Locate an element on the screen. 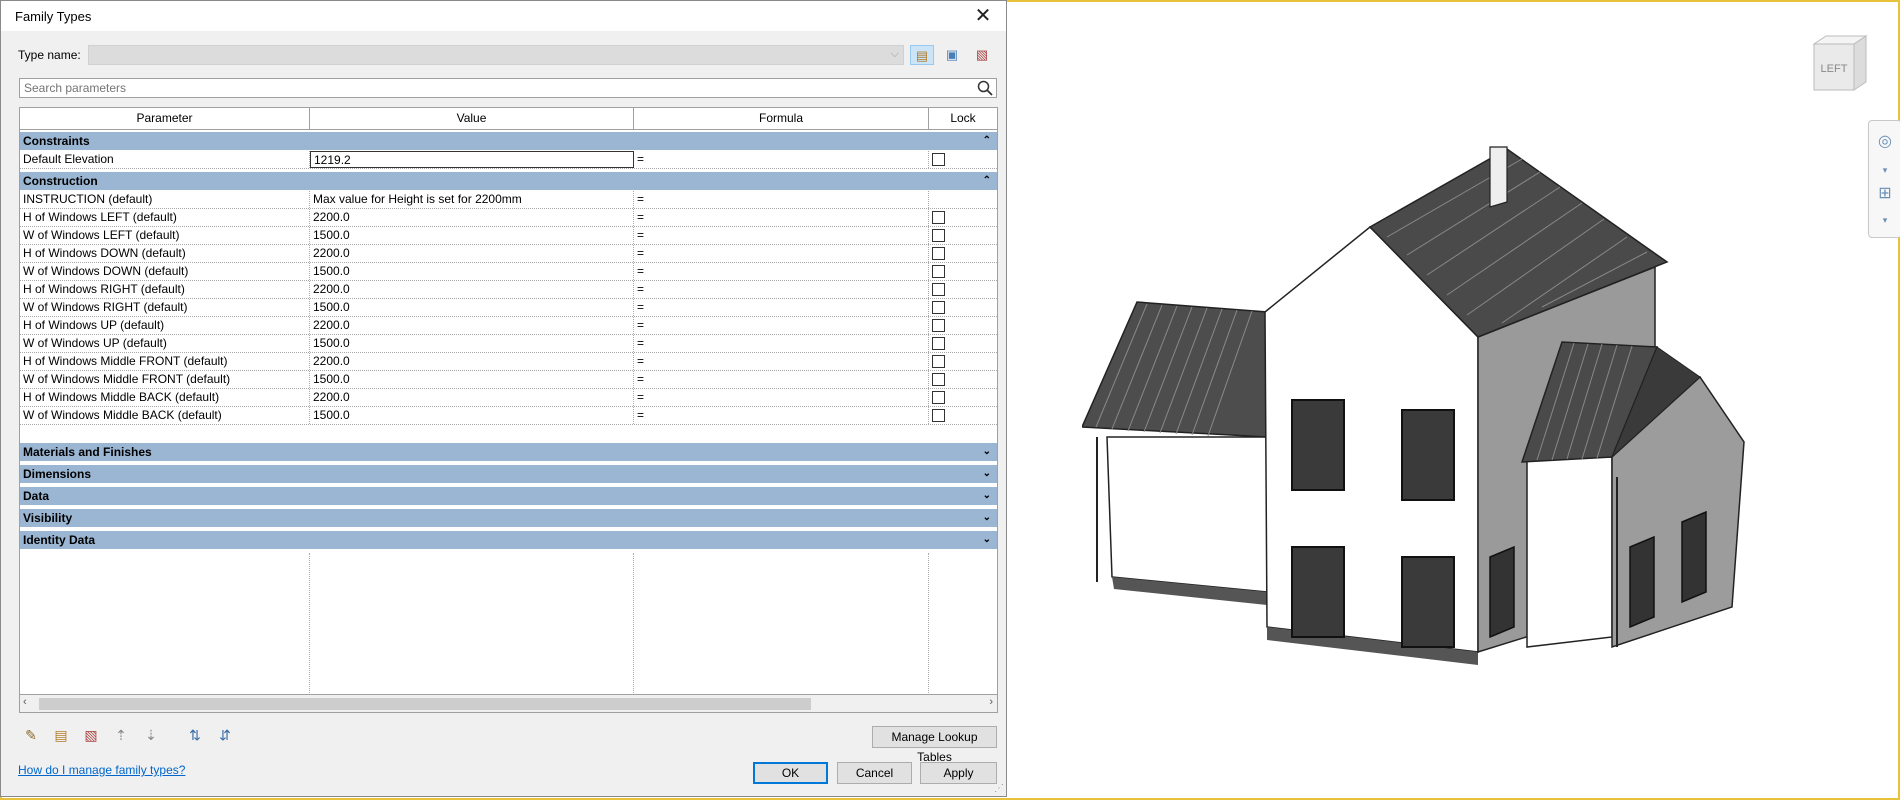 The height and width of the screenshot is (800, 1900). scroll-right-icon: › is located at coordinates (991, 702).